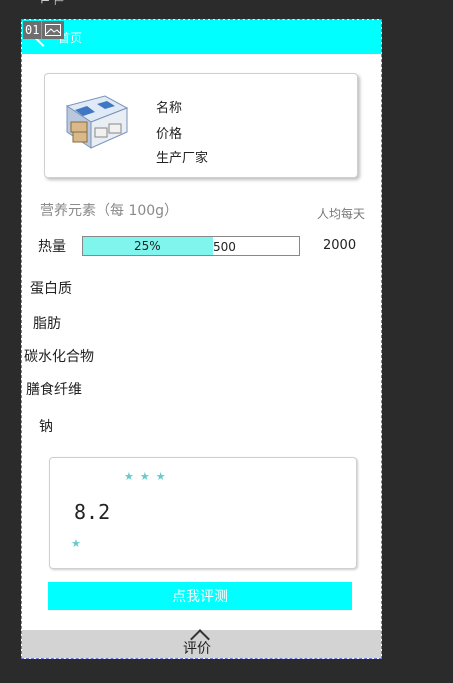 This screenshot has width=453, height=683. I want to click on rating-stars-bottom: ★, so click(76, 541).